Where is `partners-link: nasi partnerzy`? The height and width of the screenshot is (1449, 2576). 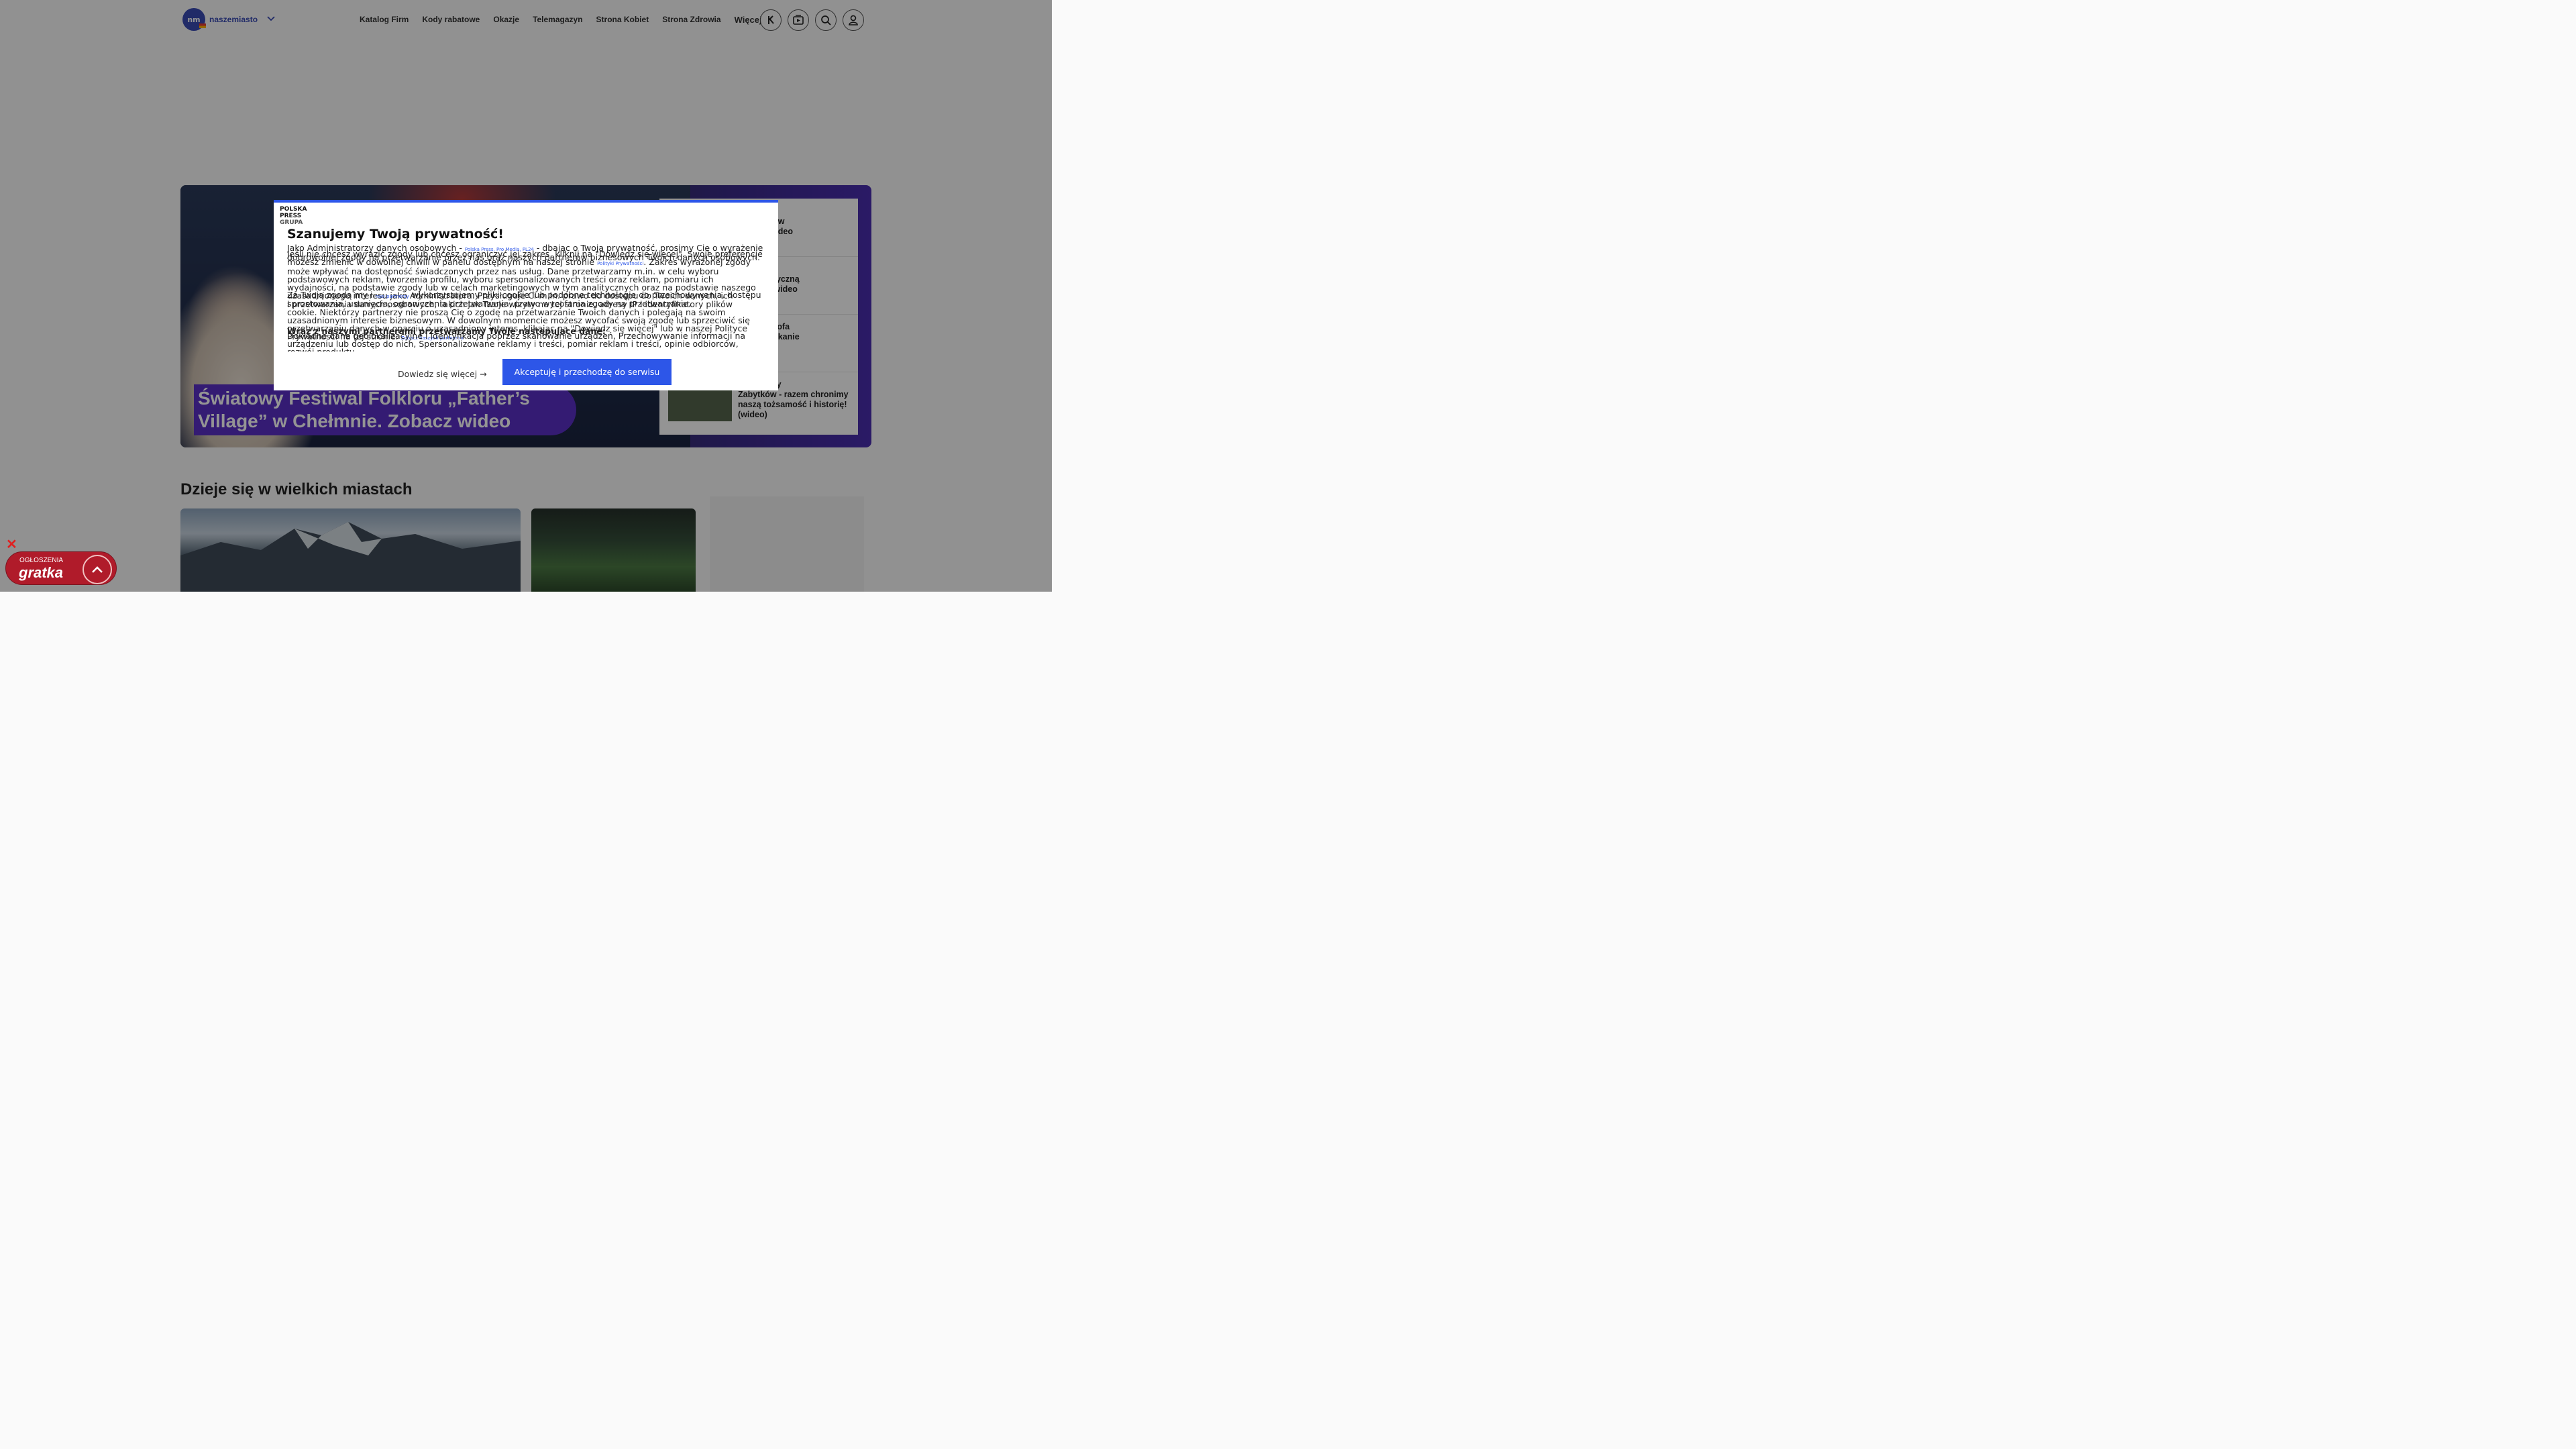 partners-link: nasi partnerzy is located at coordinates (392, 296).